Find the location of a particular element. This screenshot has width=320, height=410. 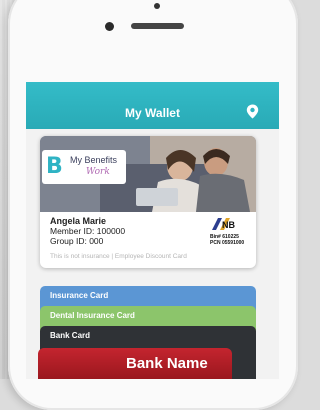

card-photo: B My Benefits Work is located at coordinates (148, 174).